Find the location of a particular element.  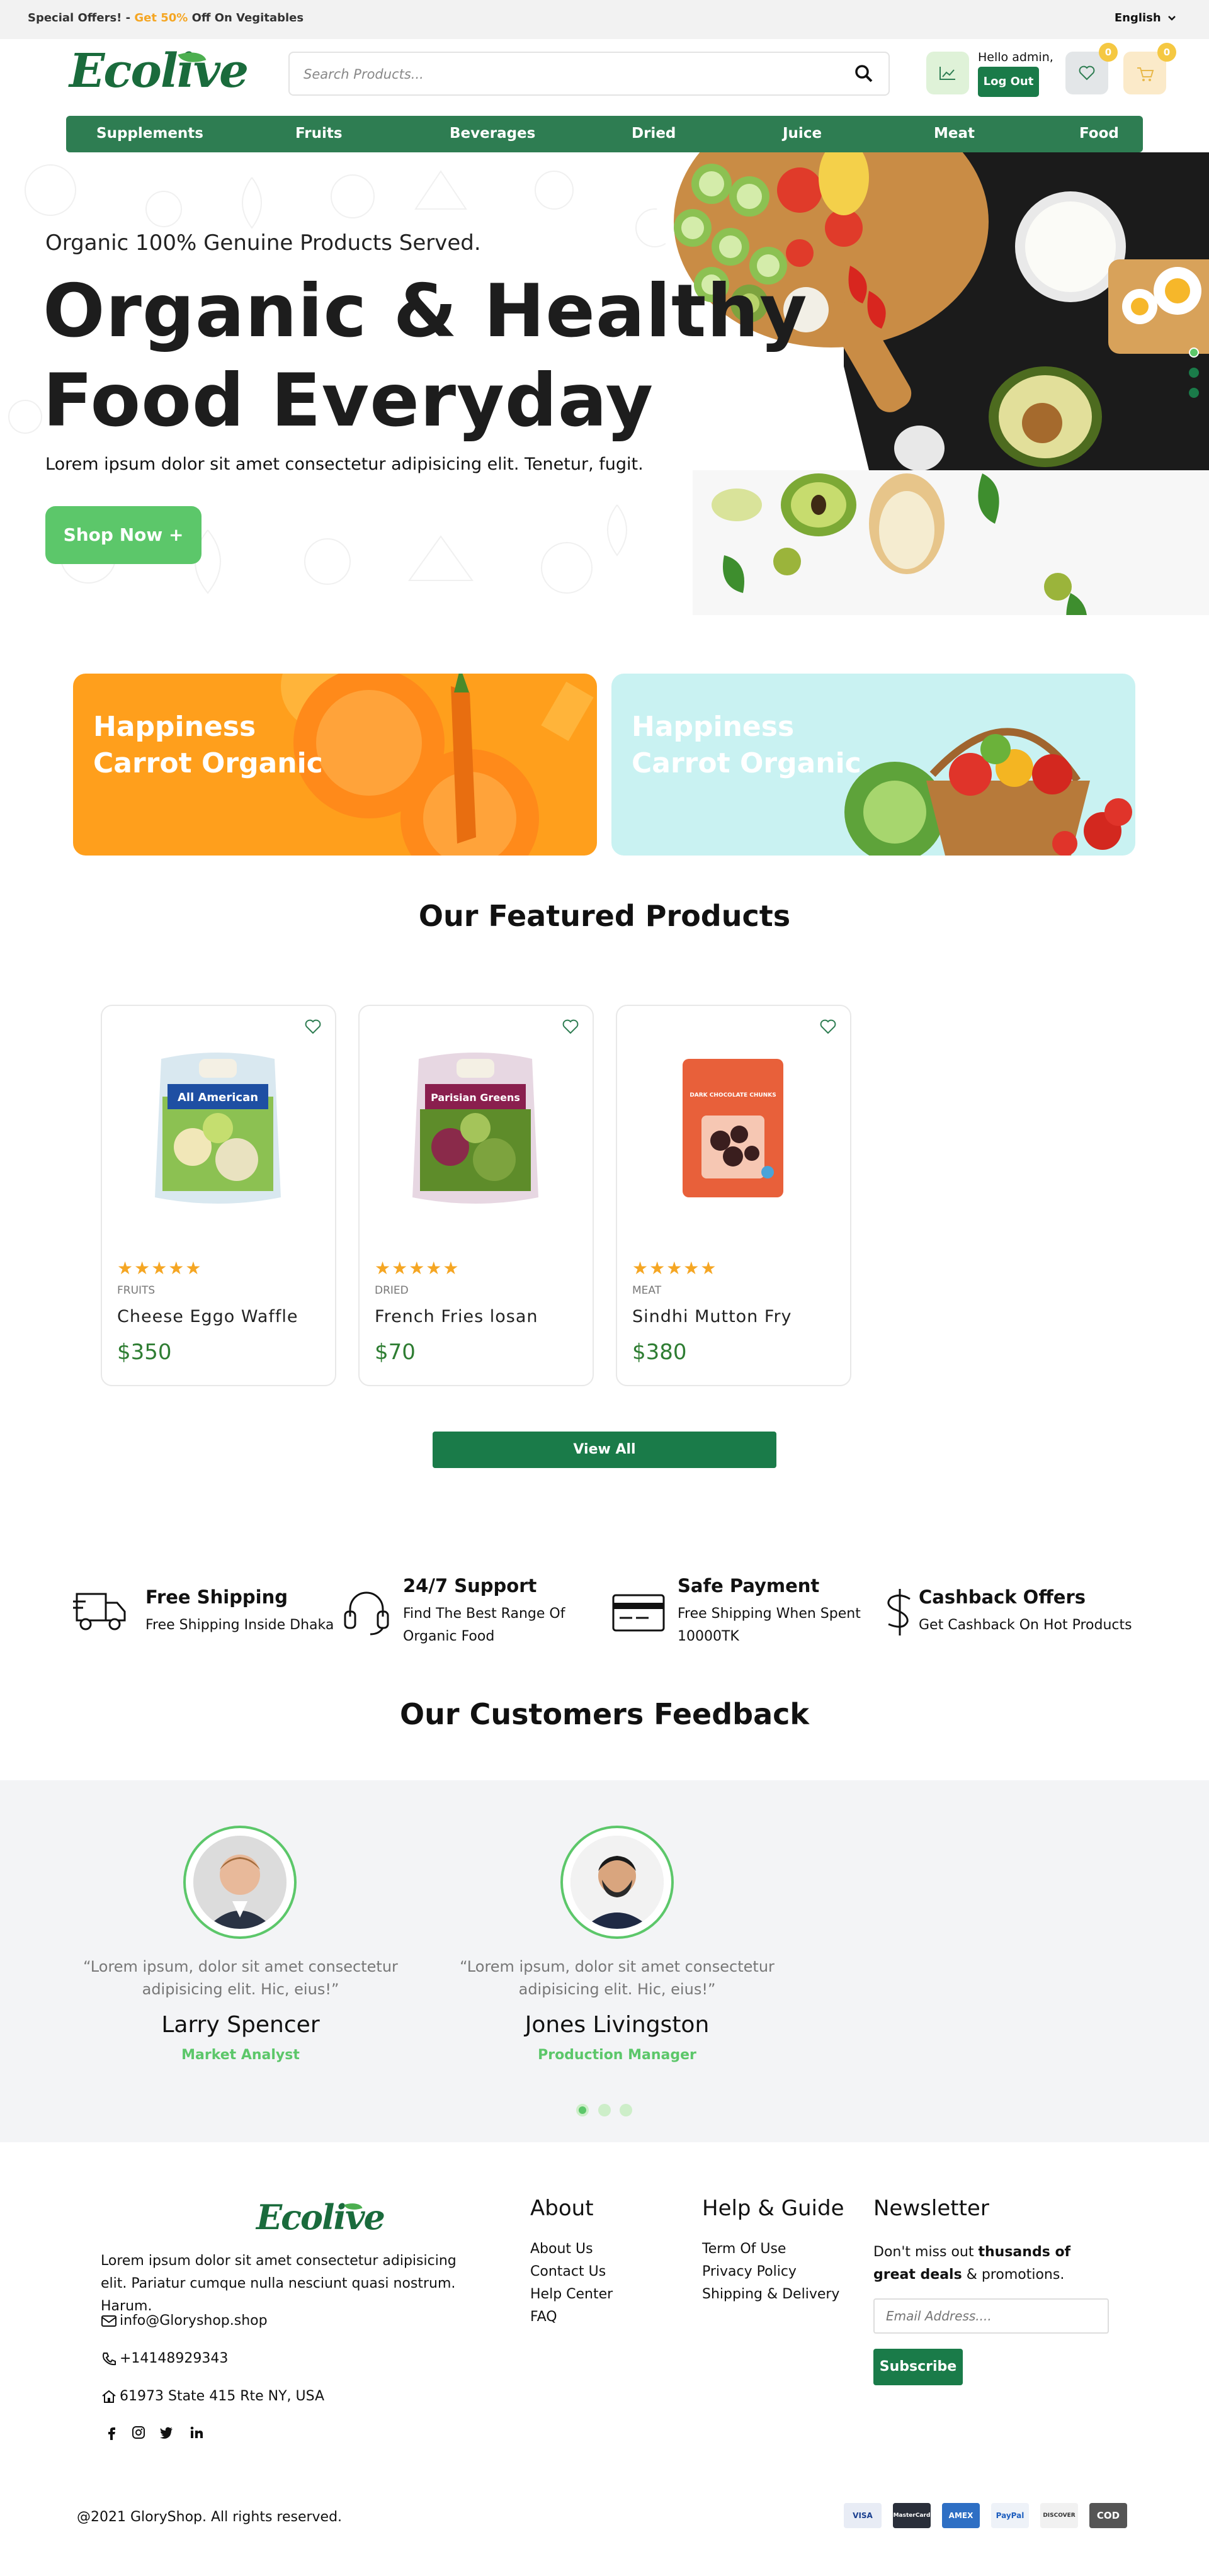

footer-link: Term Of Use is located at coordinates (744, 2249).